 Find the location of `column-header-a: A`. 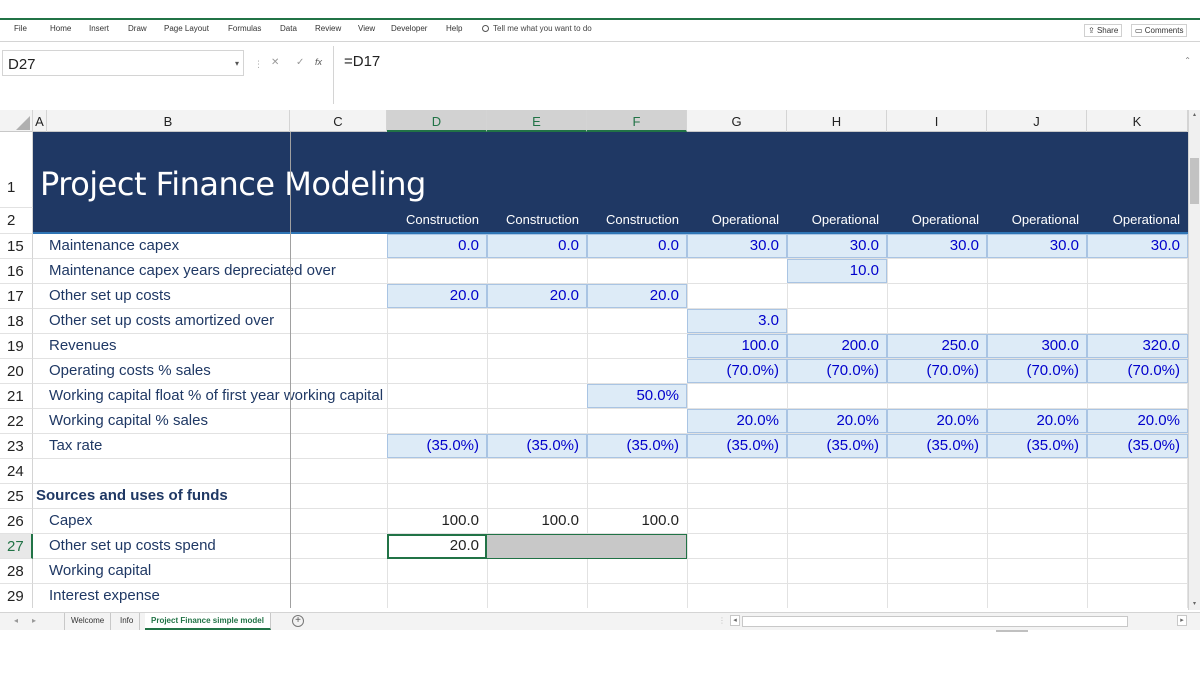

column-header-a: A is located at coordinates (40, 121).